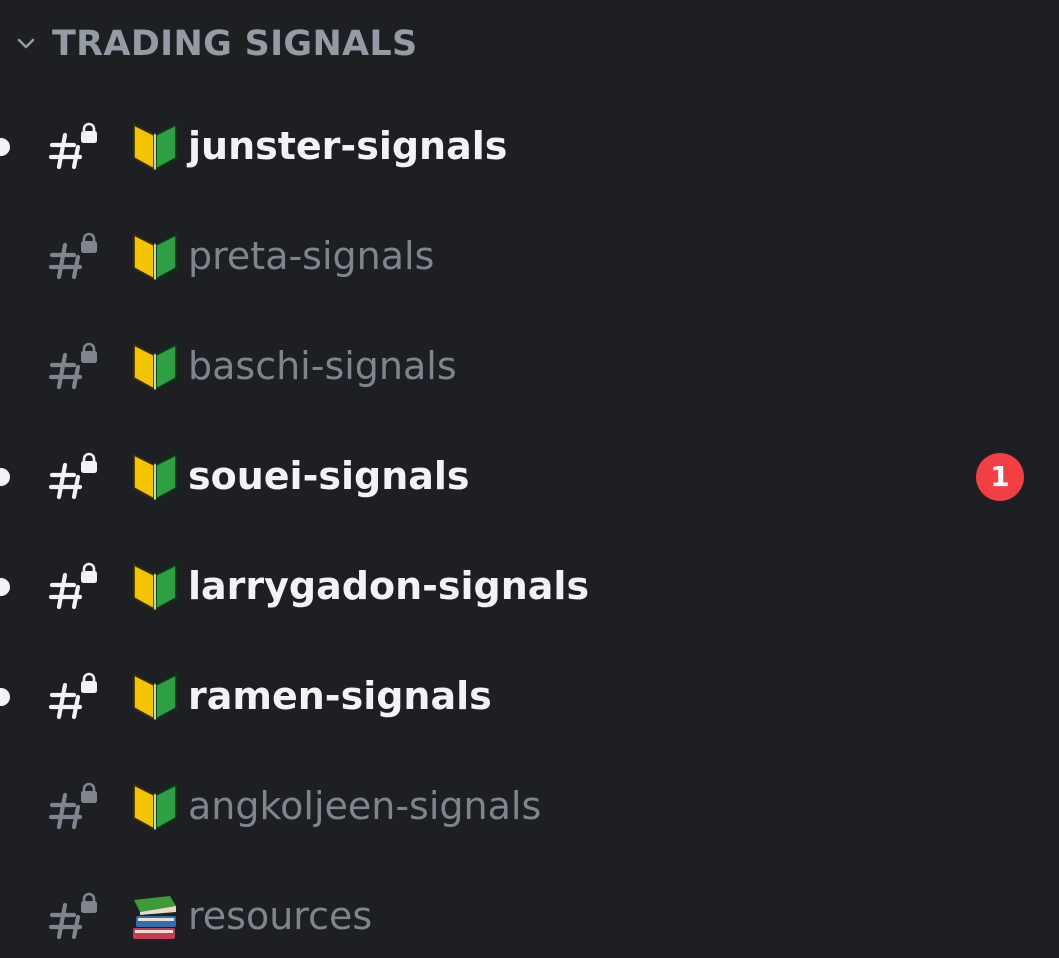  What do you see at coordinates (280, 916) in the screenshot?
I see `channel-name: resources` at bounding box center [280, 916].